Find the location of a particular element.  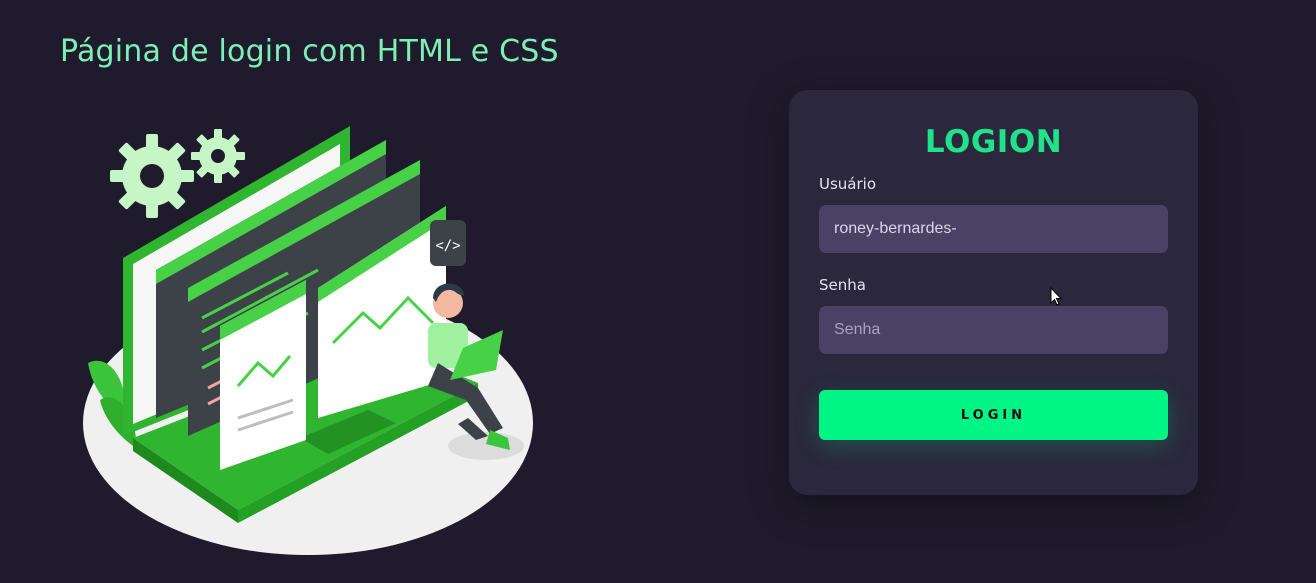

password-input is located at coordinates (993, 330).